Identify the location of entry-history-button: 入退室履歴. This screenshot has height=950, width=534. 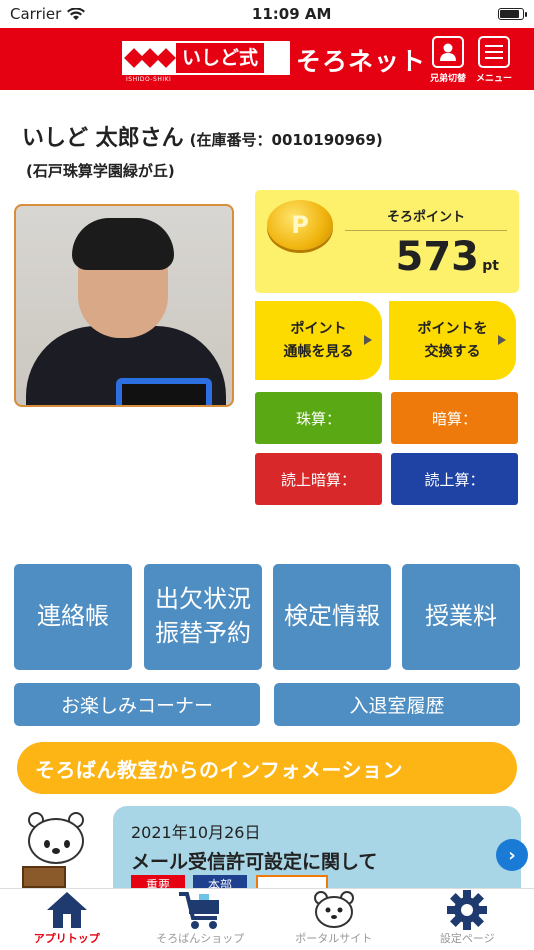
(397, 704).